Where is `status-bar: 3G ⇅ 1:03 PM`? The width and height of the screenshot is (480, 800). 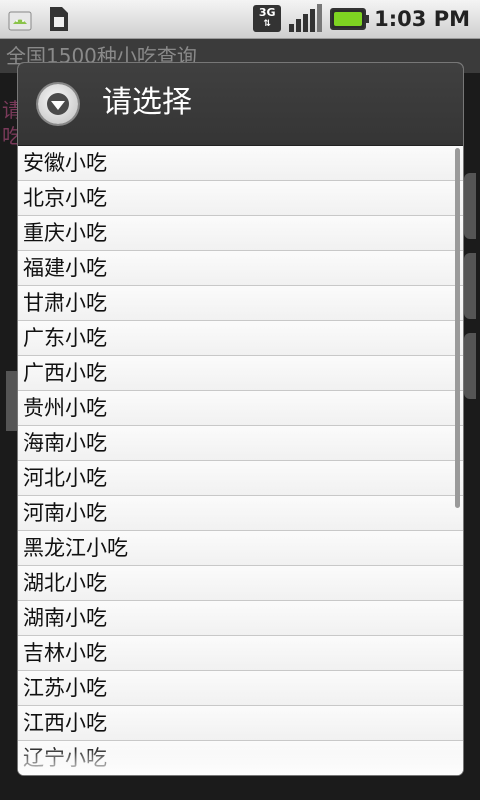 status-bar: 3G ⇅ 1:03 PM is located at coordinates (240, 19).